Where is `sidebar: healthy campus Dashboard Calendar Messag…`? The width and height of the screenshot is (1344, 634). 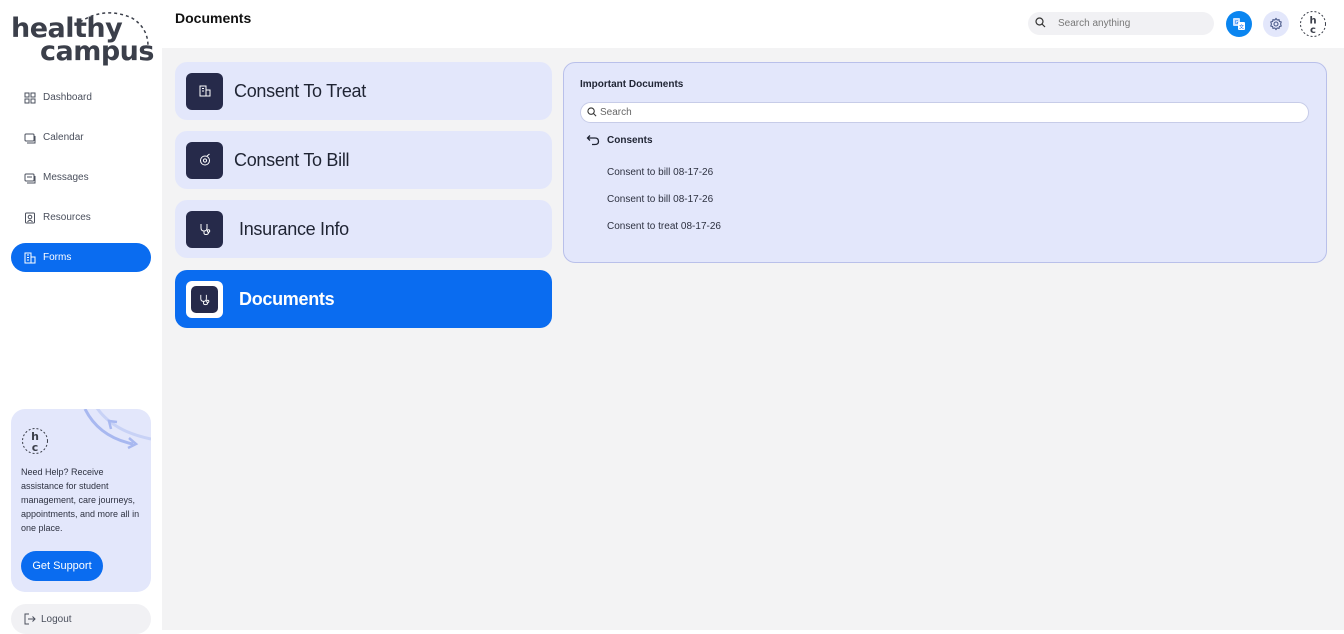 sidebar: healthy campus Dashboard Calendar Messag… is located at coordinates (81, 317).